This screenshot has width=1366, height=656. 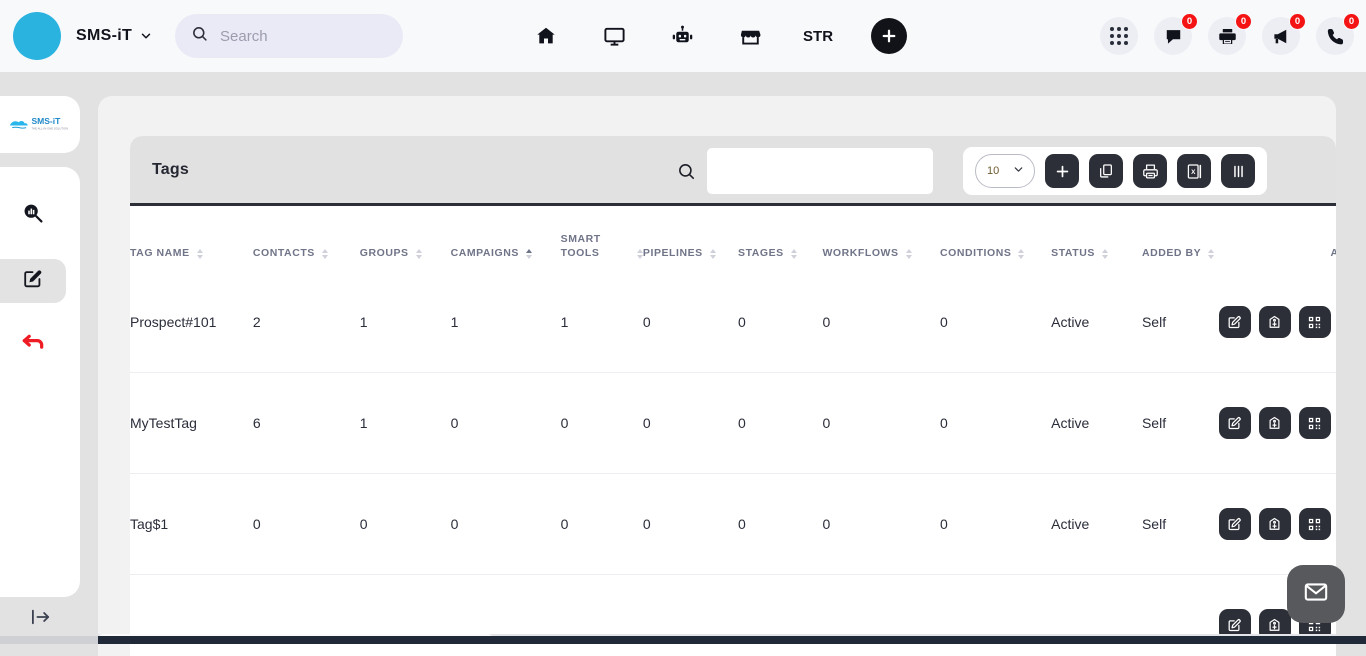 I want to click on cell-tag-name: Tag$1, so click(x=191, y=524).